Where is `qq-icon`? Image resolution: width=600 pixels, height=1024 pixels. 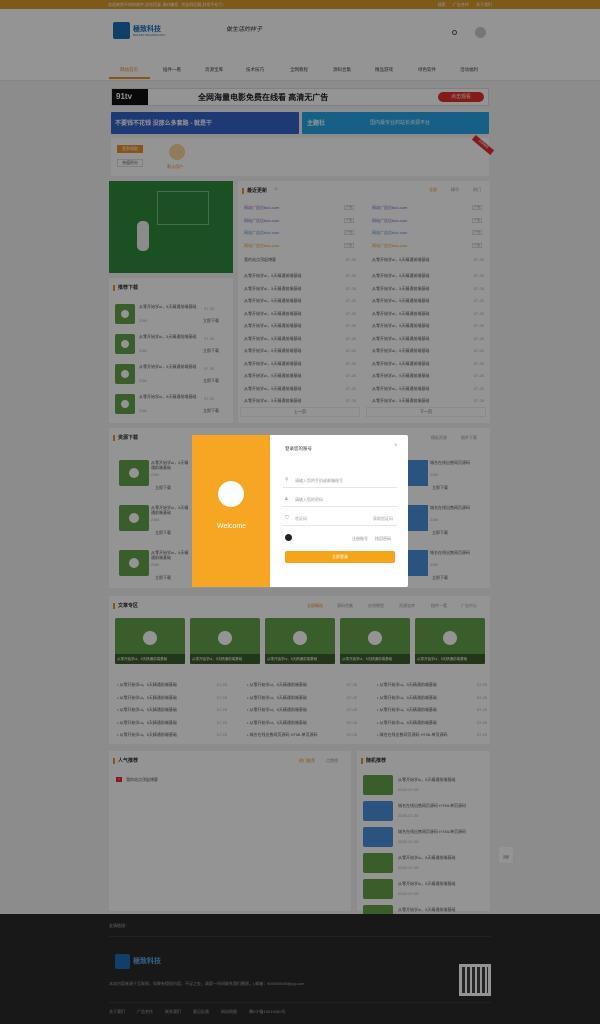
qq-icon is located at coordinates (288, 537).